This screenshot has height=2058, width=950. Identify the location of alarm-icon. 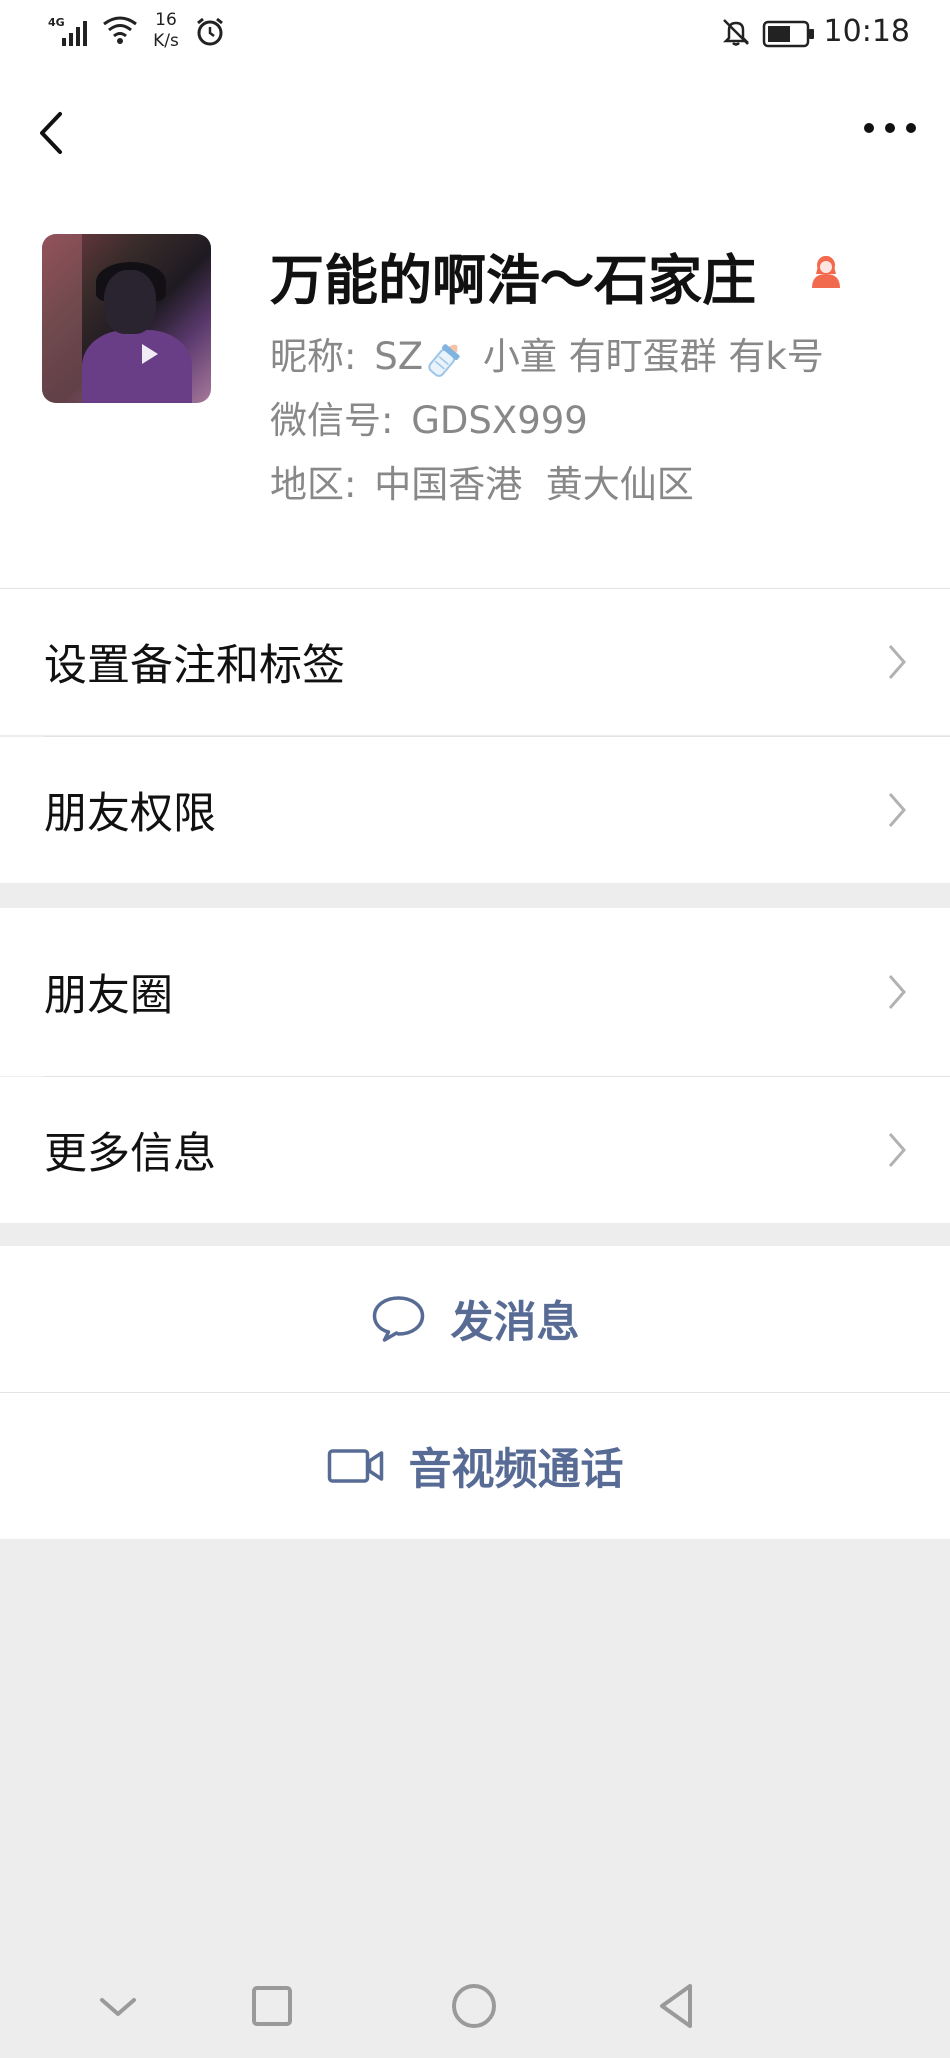
(210, 34).